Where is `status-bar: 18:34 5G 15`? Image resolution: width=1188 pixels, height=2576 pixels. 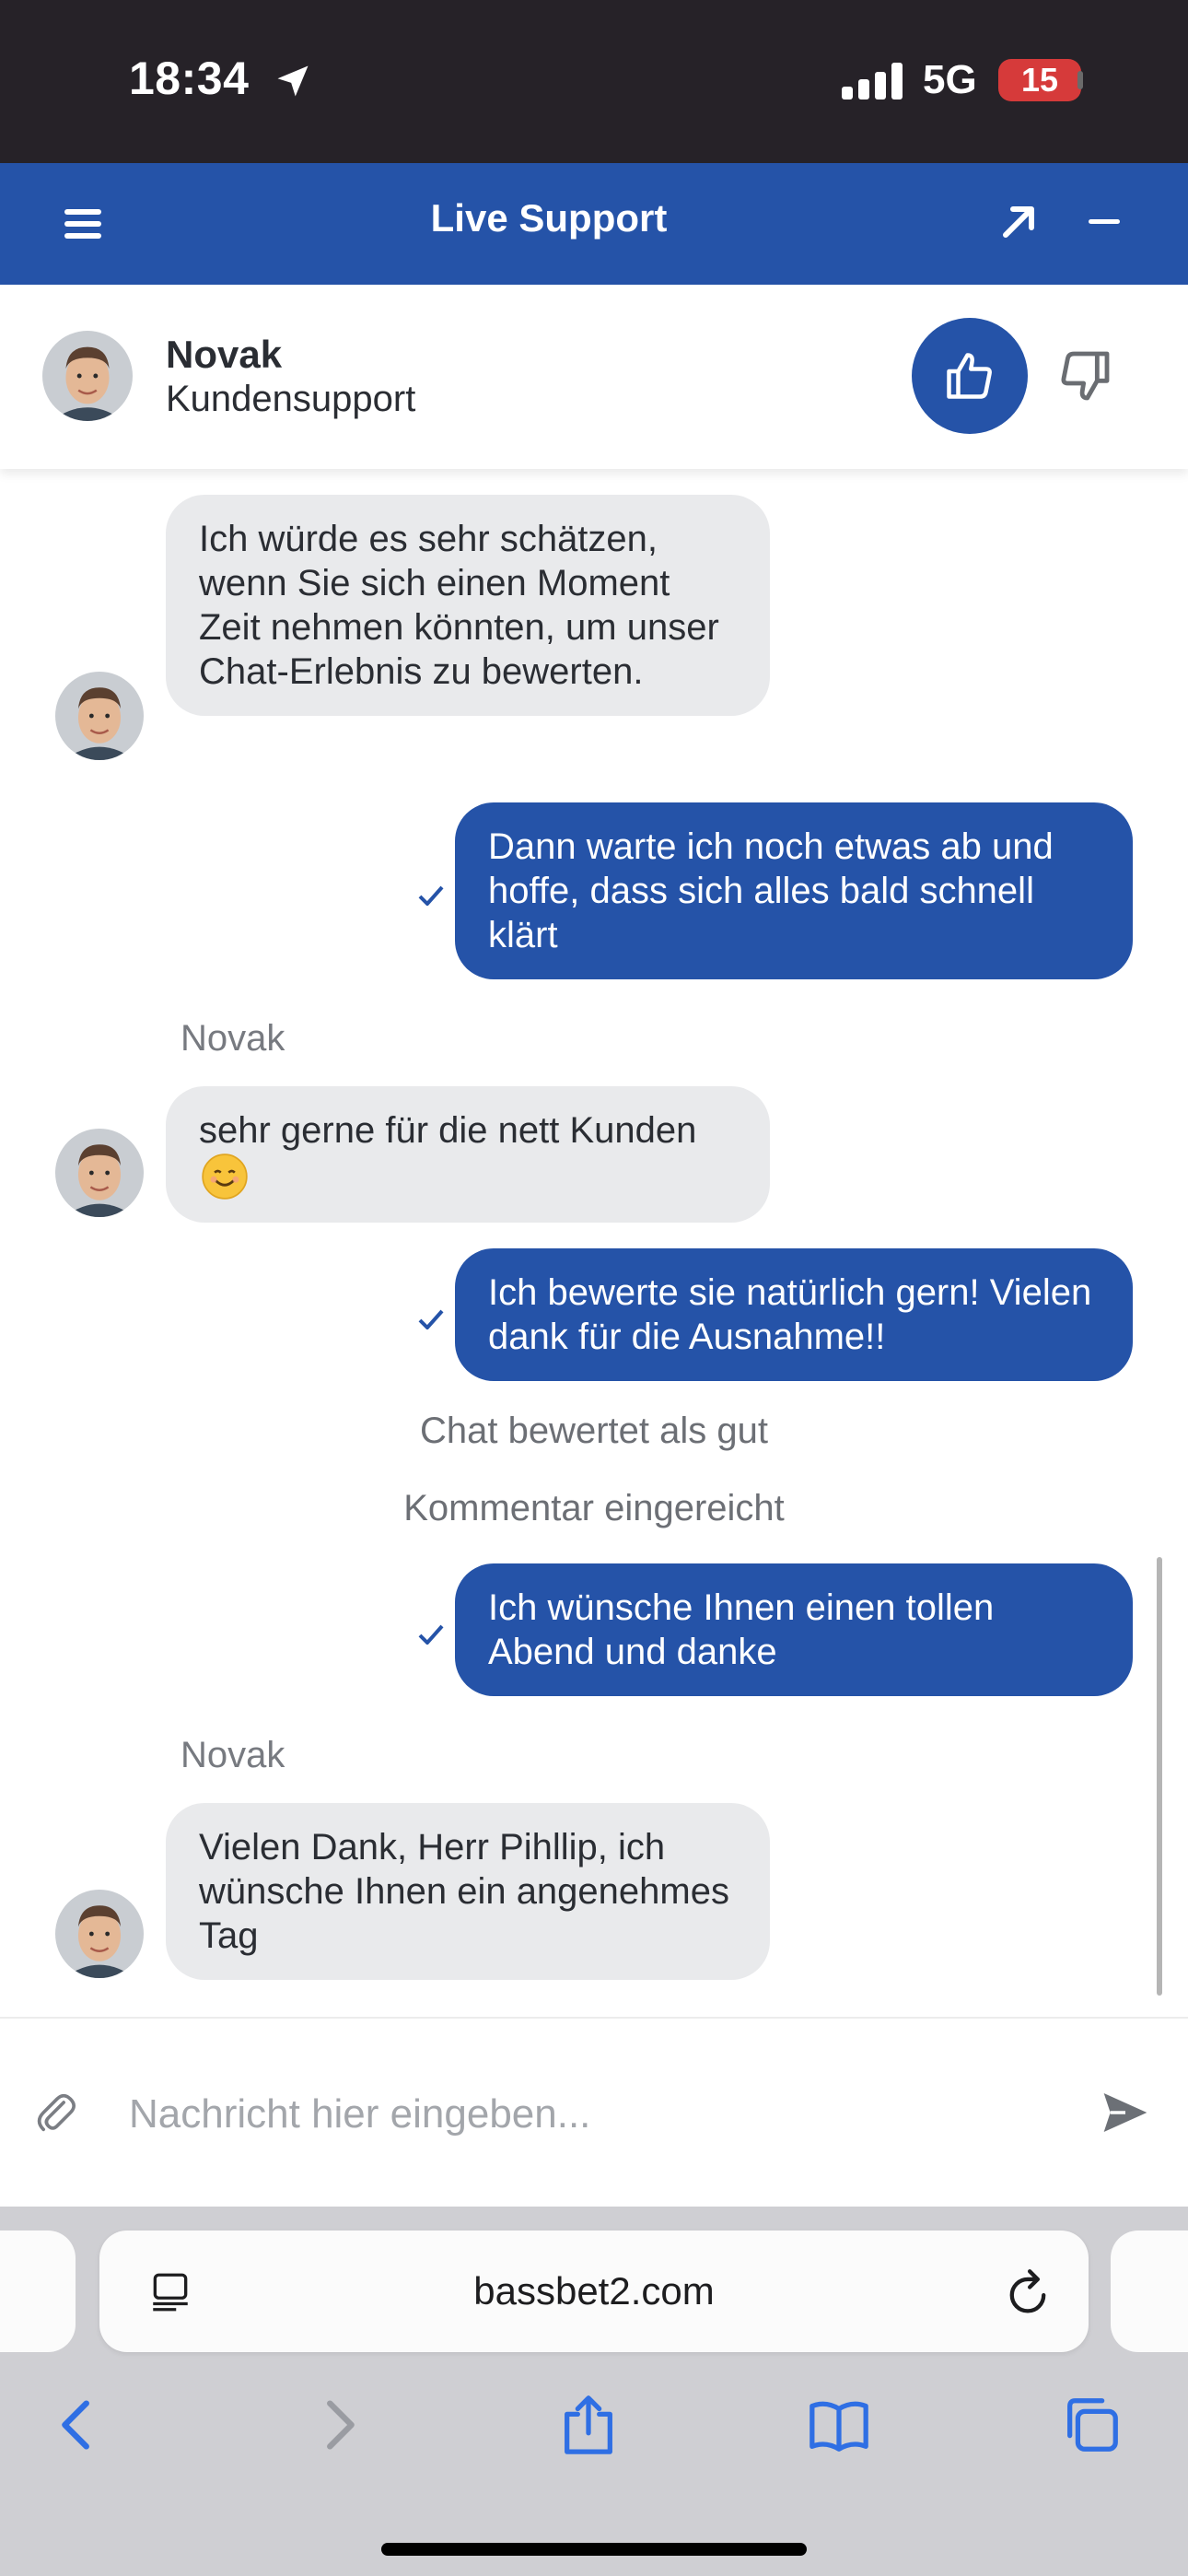 status-bar: 18:34 5G 15 is located at coordinates (594, 81).